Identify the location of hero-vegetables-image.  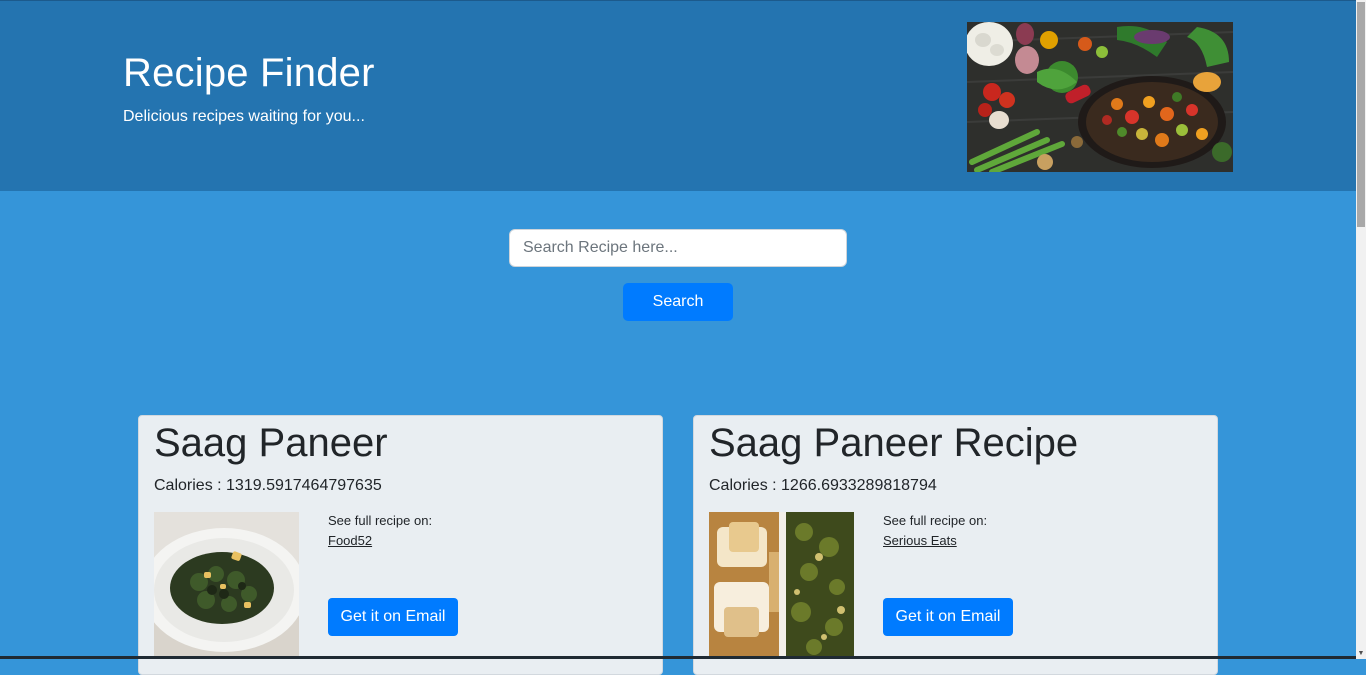
(1100, 97).